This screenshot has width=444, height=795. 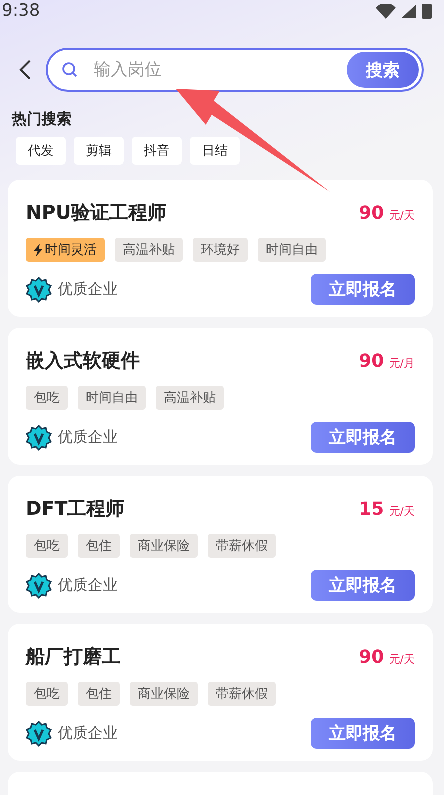 I want to click on hot-search-tag: 日结, so click(x=215, y=151).